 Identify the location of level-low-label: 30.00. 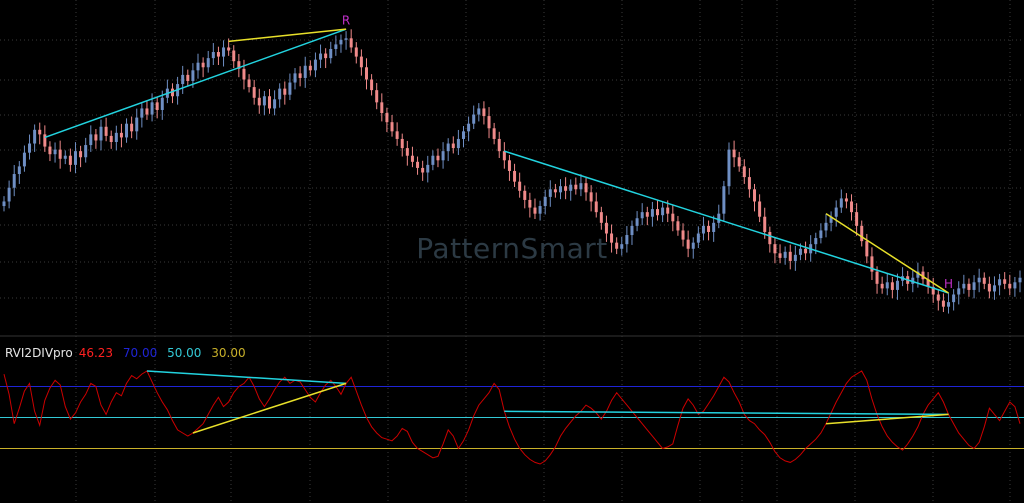
(228, 353).